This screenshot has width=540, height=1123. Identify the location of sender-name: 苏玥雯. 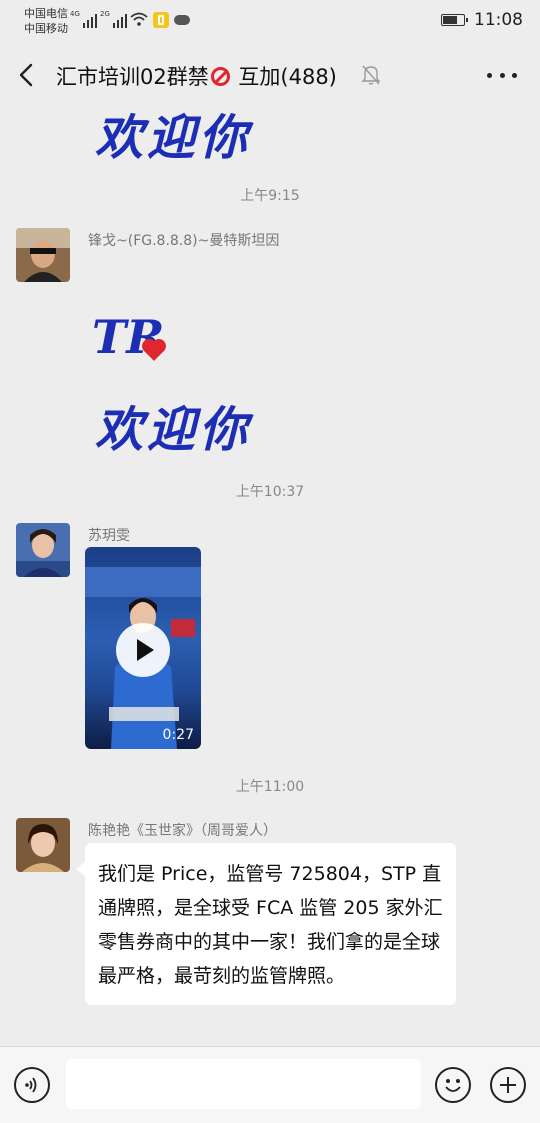
(109, 536).